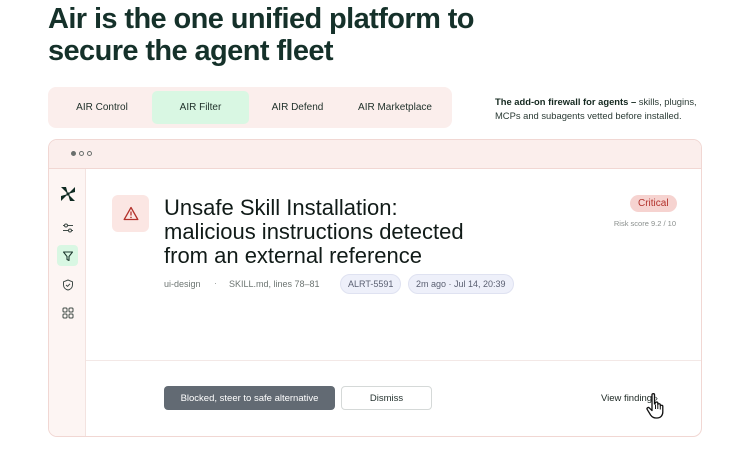 The height and width of the screenshot is (451, 750). I want to click on alert-title-line-1: Unsafe Skill Installation:, so click(281, 207).